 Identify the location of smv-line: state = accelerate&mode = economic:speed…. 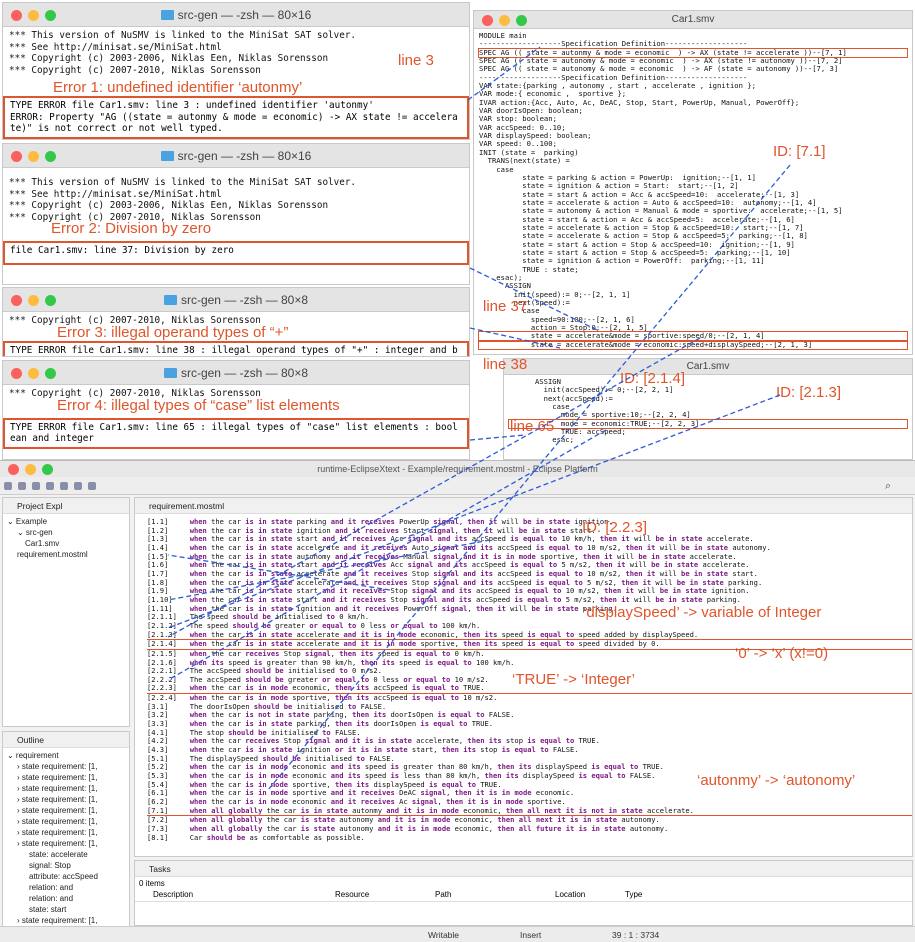
(693, 345).